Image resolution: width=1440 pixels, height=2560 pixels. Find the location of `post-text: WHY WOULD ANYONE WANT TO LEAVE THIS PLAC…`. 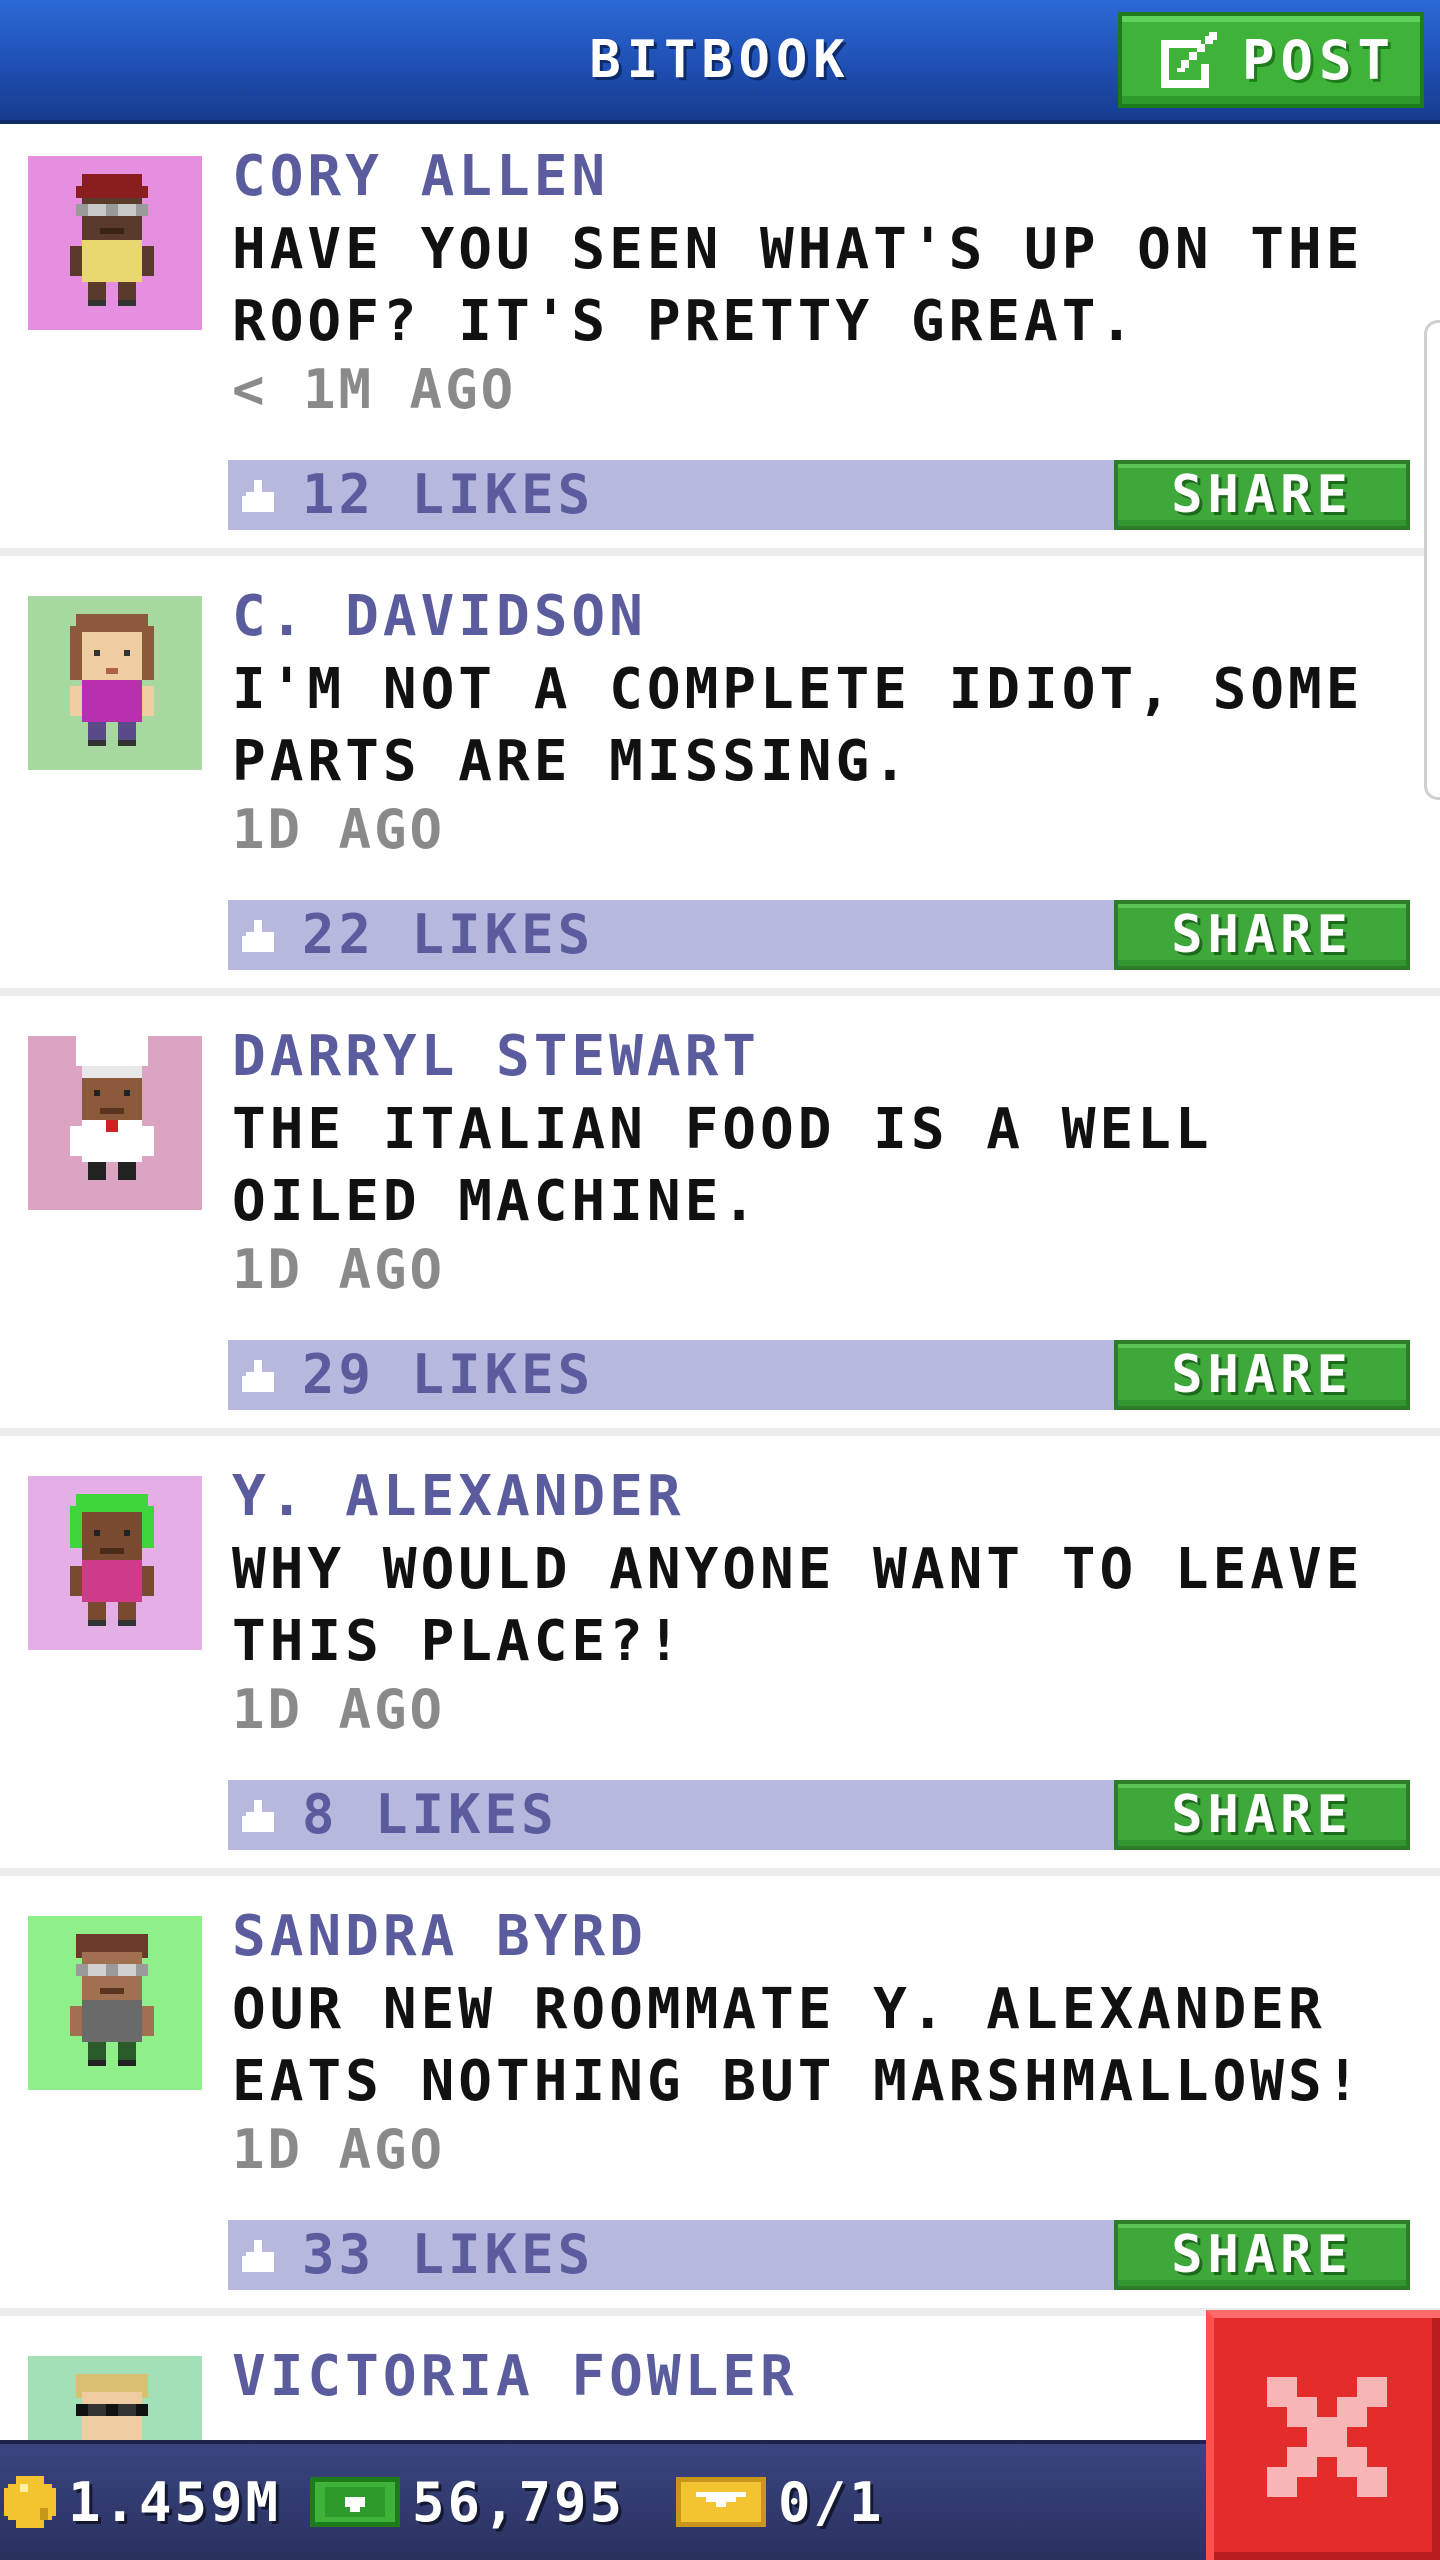

post-text: WHY WOULD ANYONE WANT TO LEAVE THIS PLAC… is located at coordinates (798, 1605).